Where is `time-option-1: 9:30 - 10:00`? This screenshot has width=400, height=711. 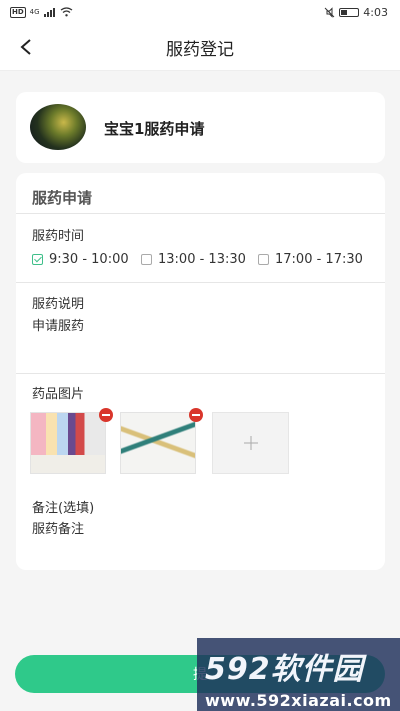
time-option-1: 9:30 - 10:00 is located at coordinates (80, 259).